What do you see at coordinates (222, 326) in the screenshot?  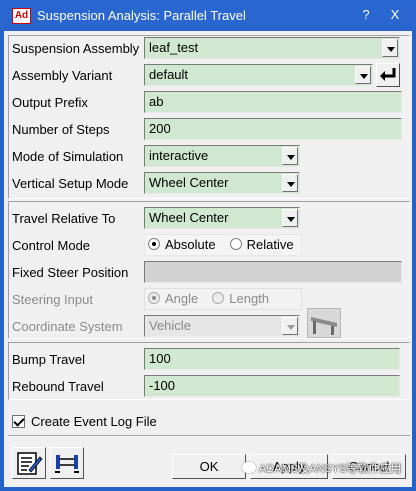 I see `coordinate-system-combo: Vehicle` at bounding box center [222, 326].